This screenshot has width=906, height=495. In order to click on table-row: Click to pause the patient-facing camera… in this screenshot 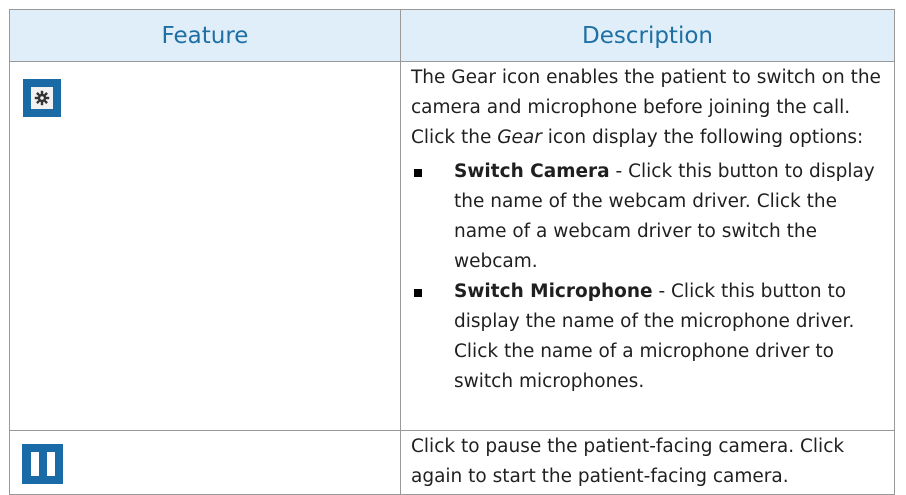, I will do `click(452, 462)`.